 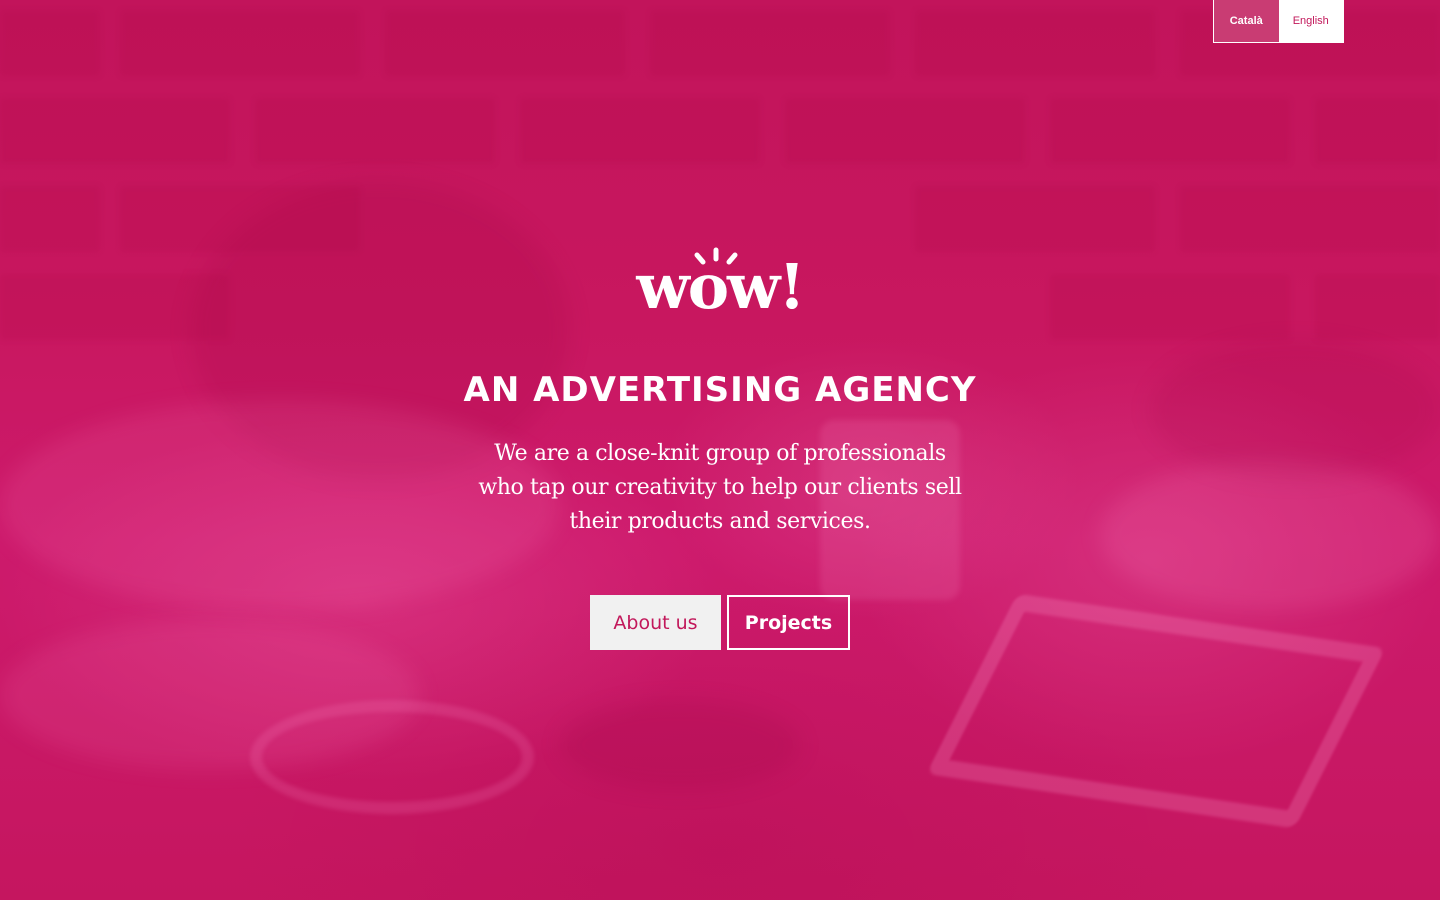 What do you see at coordinates (788, 622) in the screenshot?
I see `projects-button: Projects` at bounding box center [788, 622].